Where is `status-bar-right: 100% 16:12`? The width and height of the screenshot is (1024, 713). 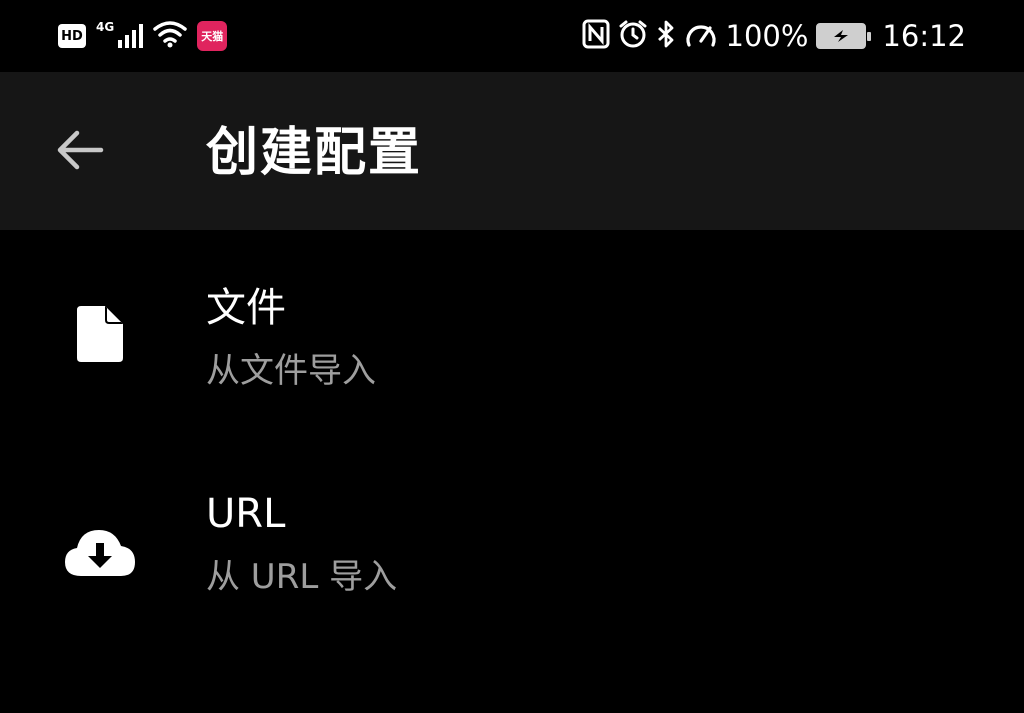
status-bar-right: 100% 16:12 is located at coordinates (774, 36).